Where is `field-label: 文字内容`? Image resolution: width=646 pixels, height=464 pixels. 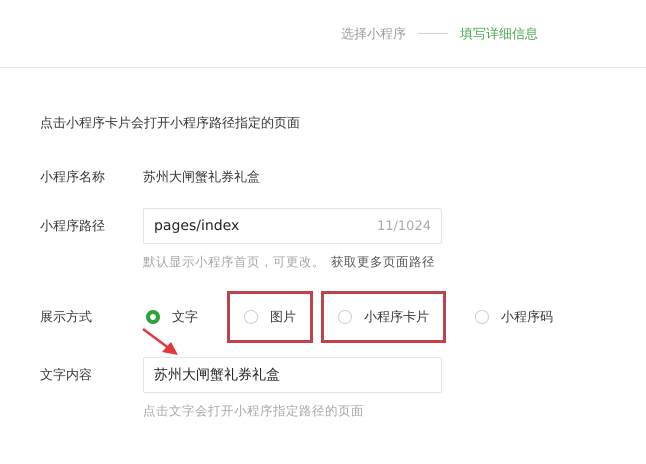
field-label: 文字内容 is located at coordinates (66, 375).